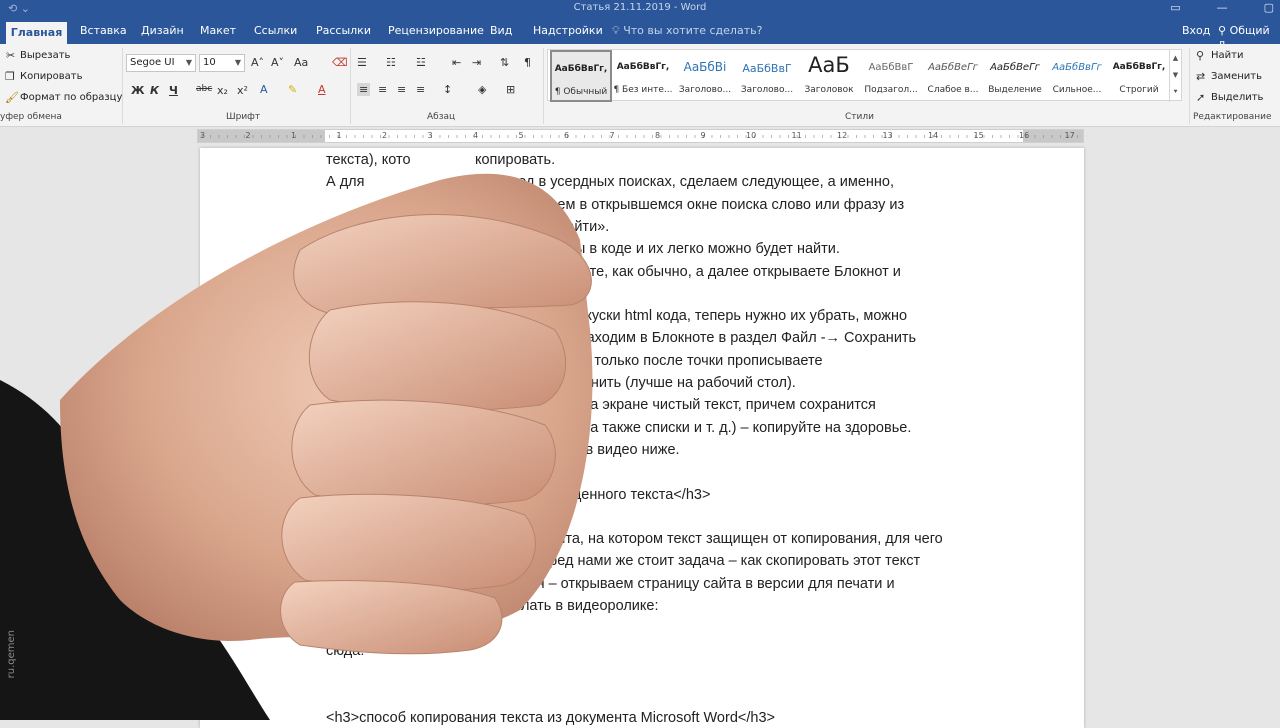 This screenshot has width=1280, height=728. Describe the element at coordinates (1232, 117) in the screenshot. I see `editing-group-label: Редактирование` at that location.